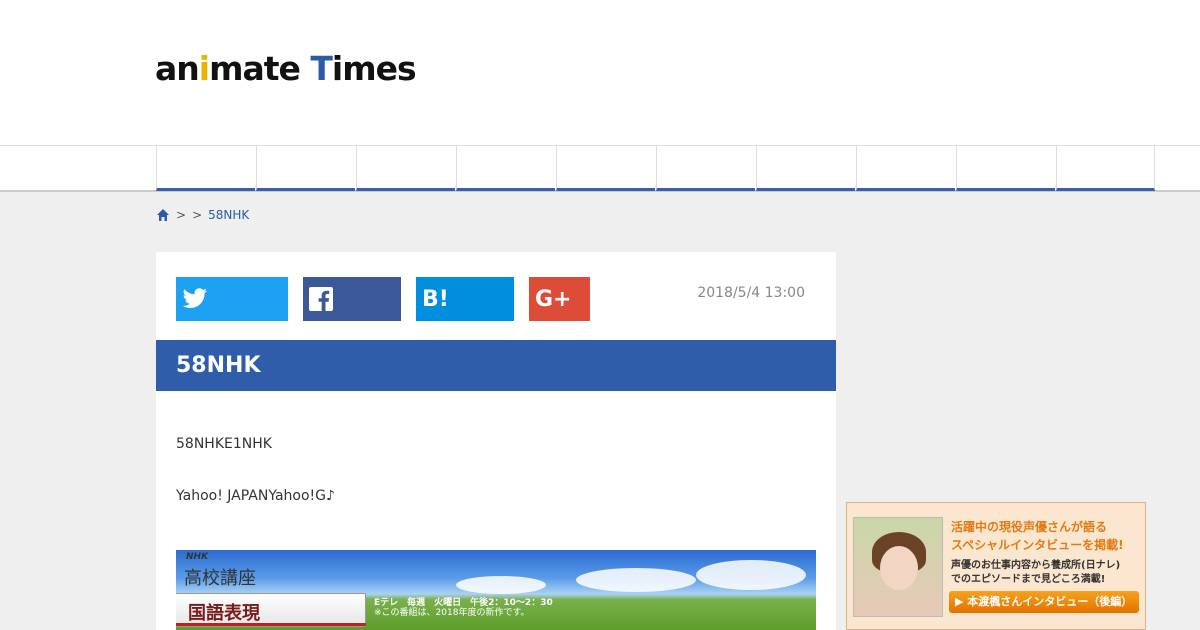 The image size is (1200, 630). What do you see at coordinates (204, 68) in the screenshot?
I see `logo-text-i: i` at bounding box center [204, 68].